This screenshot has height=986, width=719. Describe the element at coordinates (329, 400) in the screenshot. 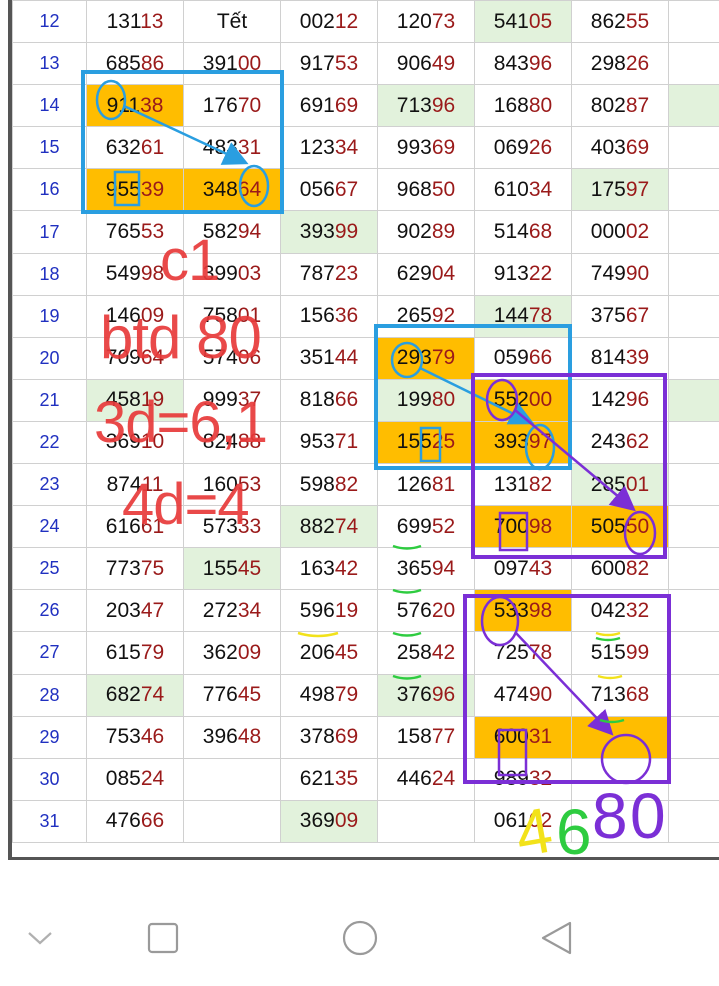

I see `result-cell: 81866` at that location.